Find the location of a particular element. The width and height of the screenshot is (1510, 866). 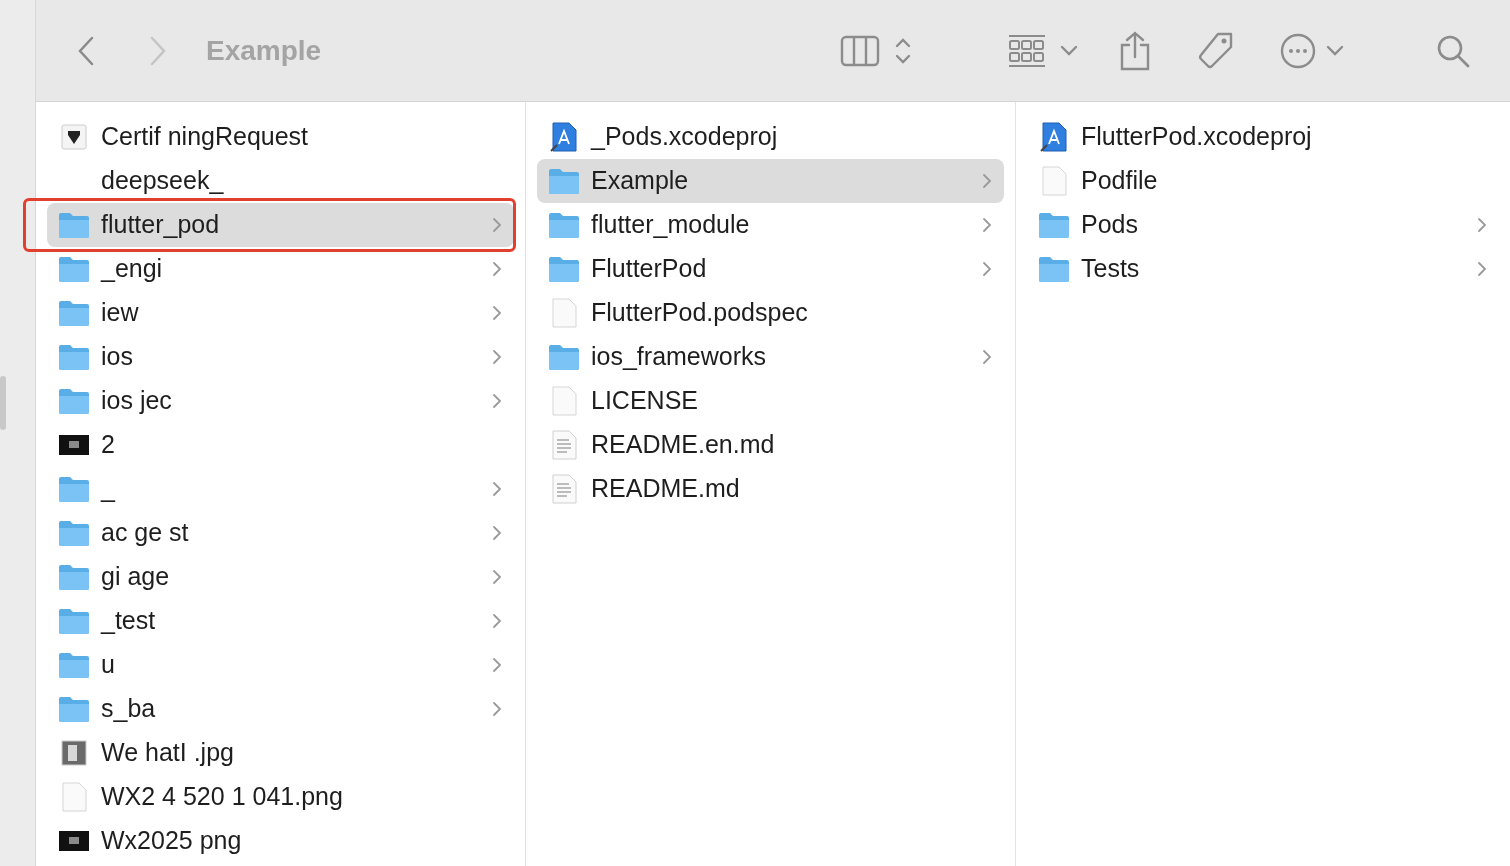

file-row: Certif ningRequest is located at coordinates (280, 137).